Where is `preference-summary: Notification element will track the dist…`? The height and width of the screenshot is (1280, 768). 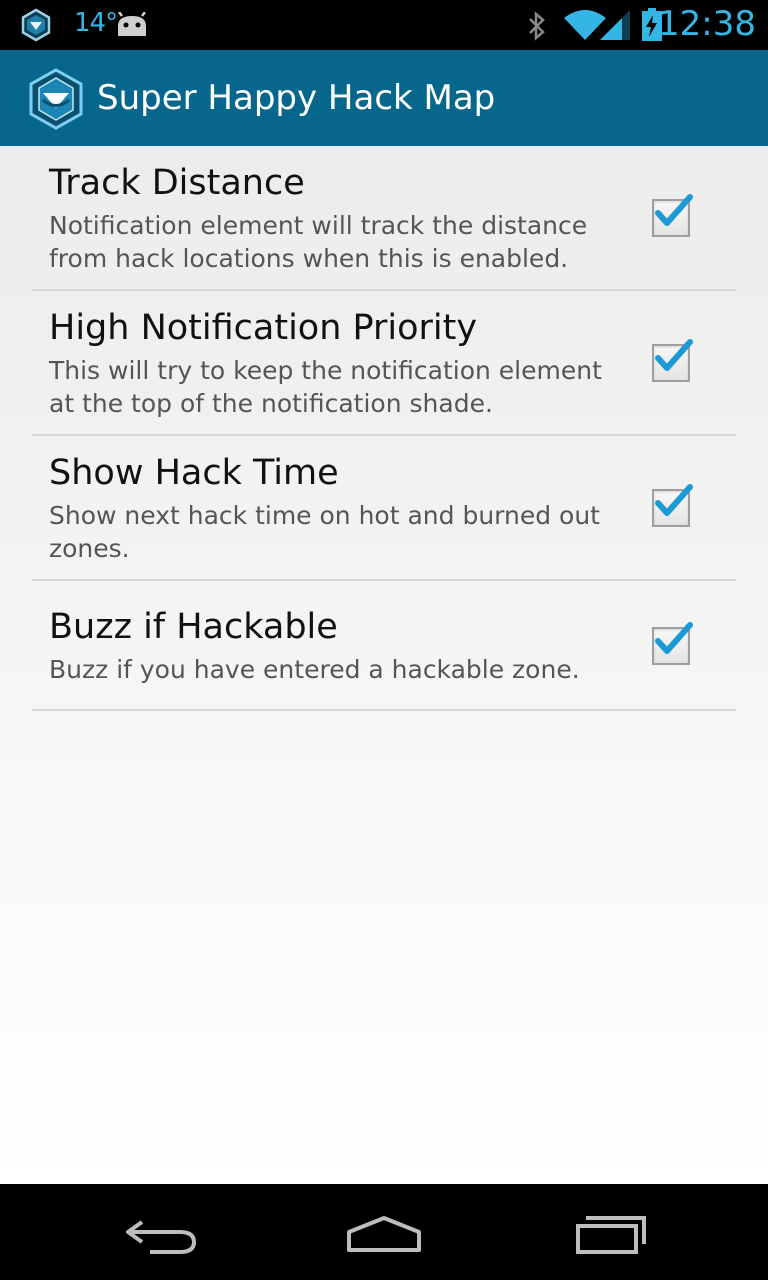
preference-summary: Notification element will track the dist… is located at coordinates (318, 242).